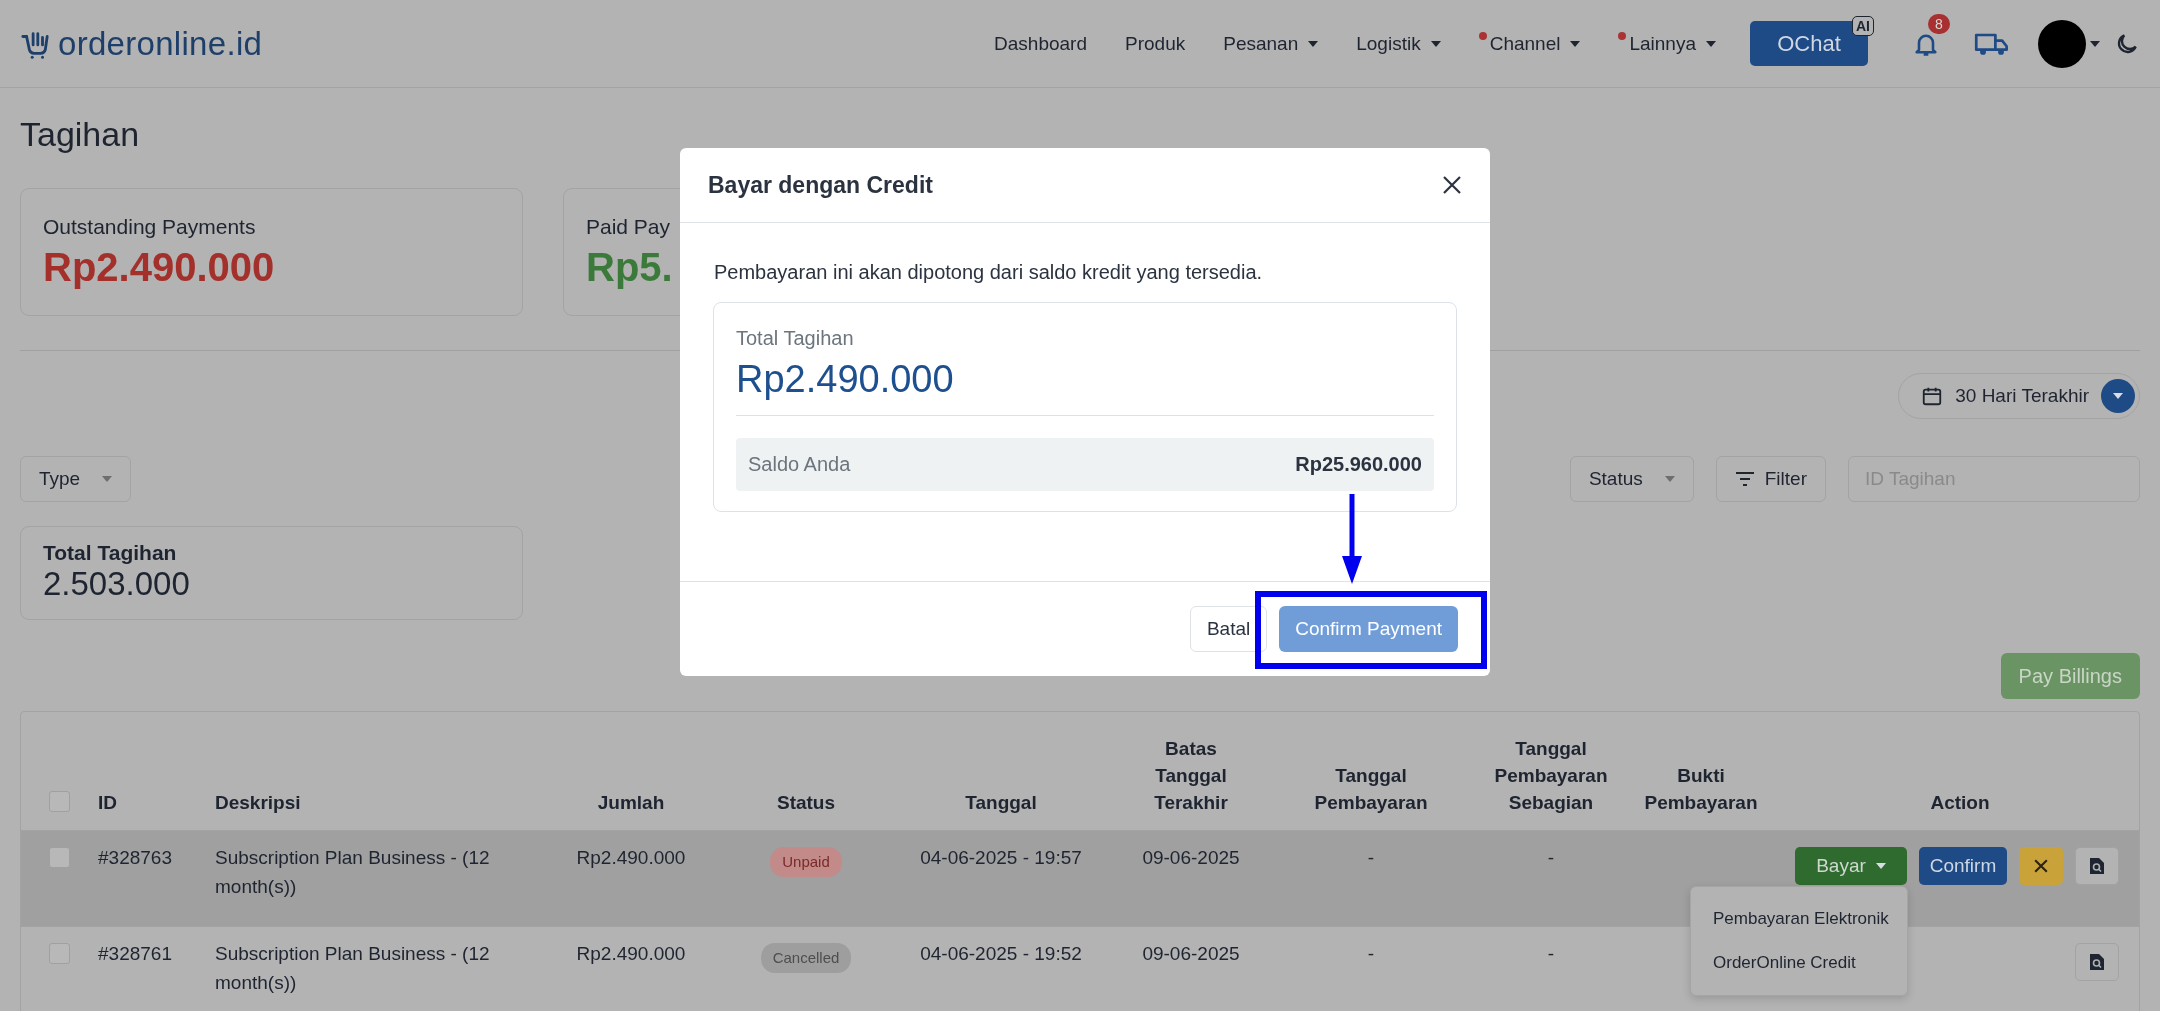  I want to click on cancel-button: Batal, so click(1228, 629).